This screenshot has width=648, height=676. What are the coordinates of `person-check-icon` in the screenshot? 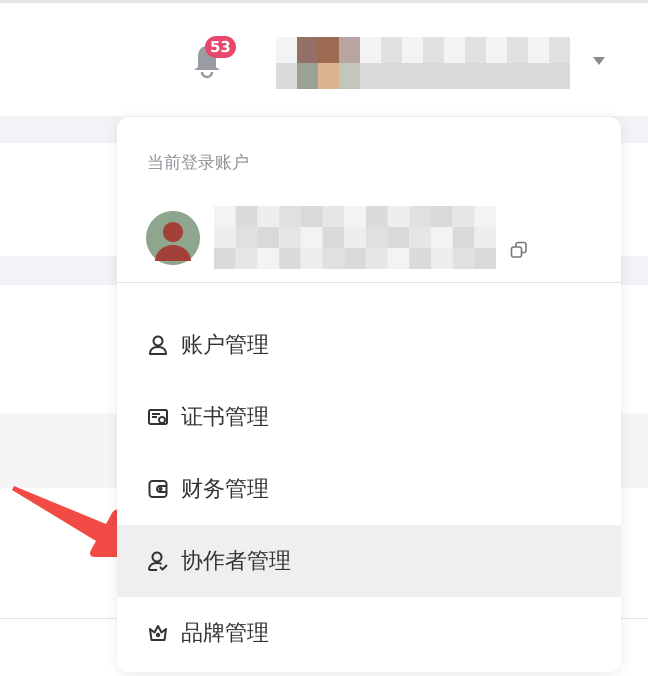 It's located at (158, 561).